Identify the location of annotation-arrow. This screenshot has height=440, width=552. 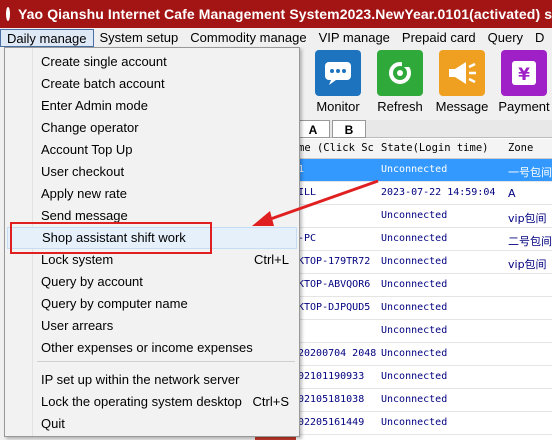
(315, 202).